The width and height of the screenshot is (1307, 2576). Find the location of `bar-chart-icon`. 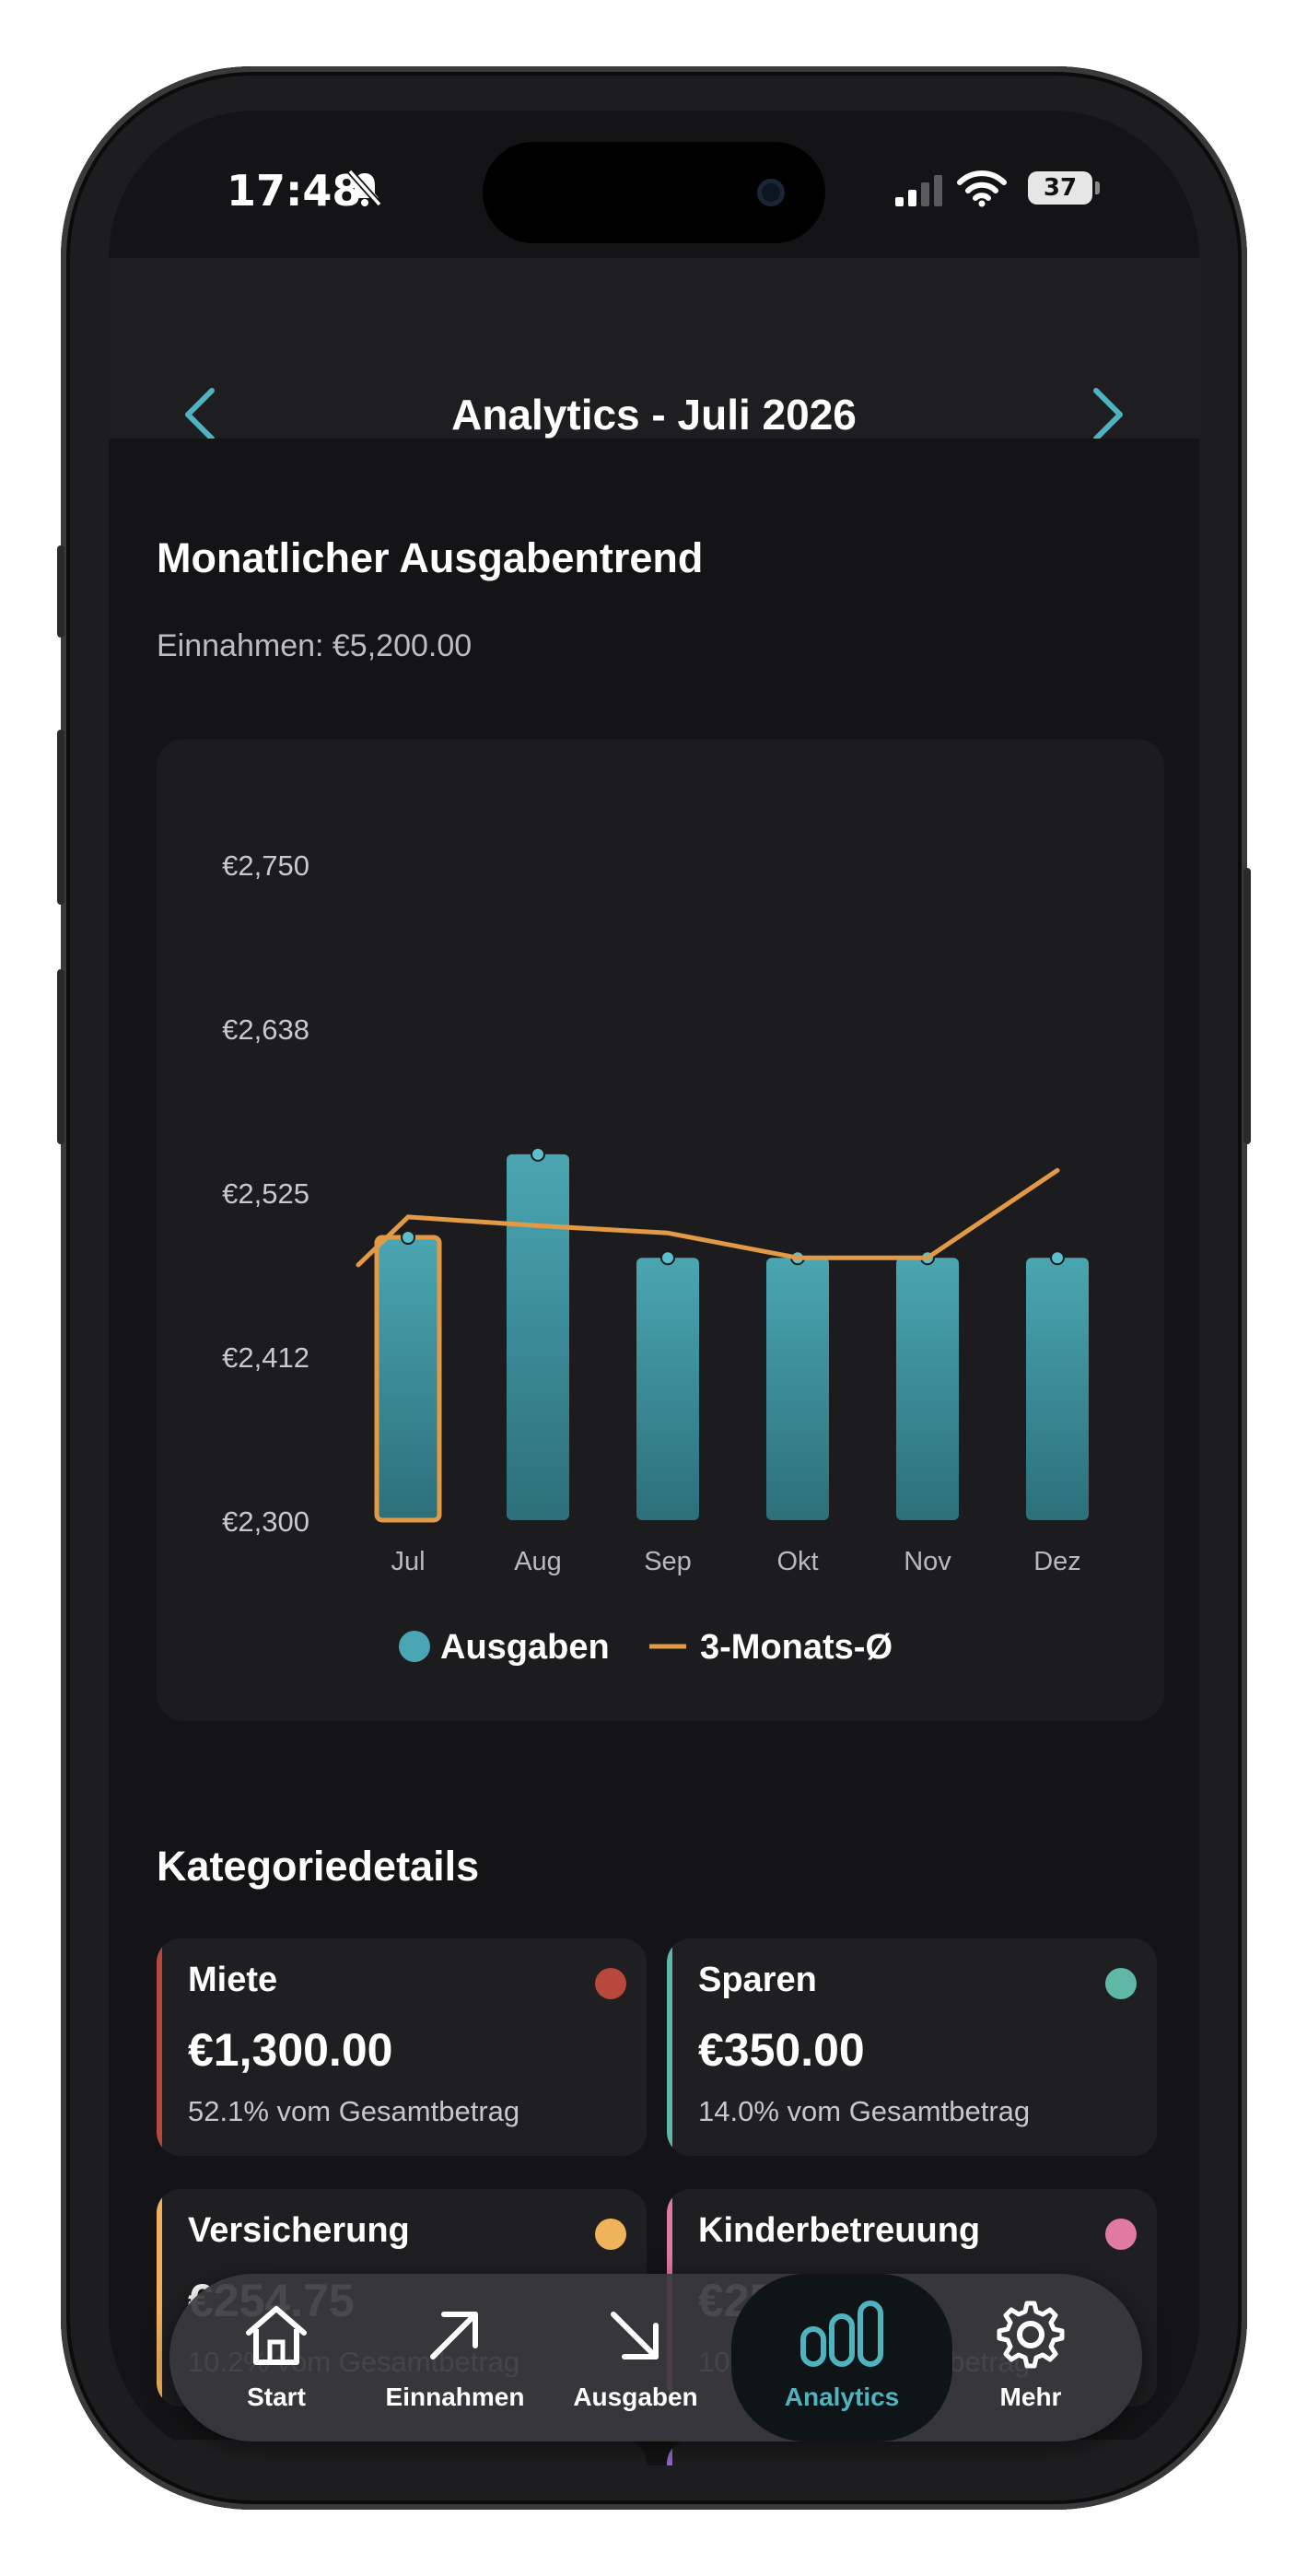

bar-chart-icon is located at coordinates (842, 2334).